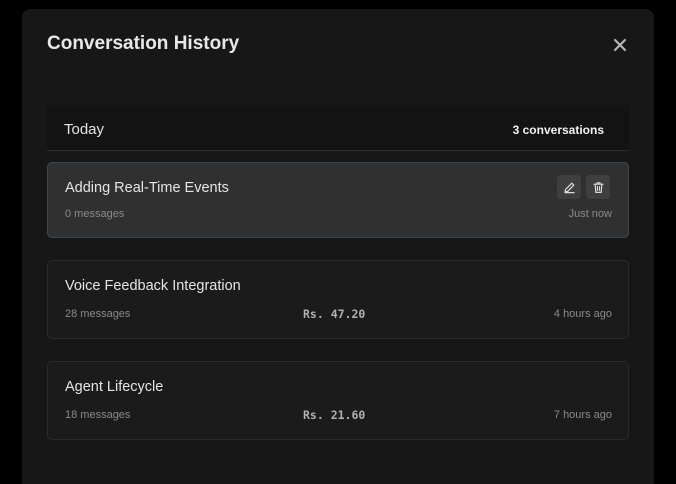  Describe the element at coordinates (582, 314) in the screenshot. I see `conversation-time: 4 hours ago` at that location.